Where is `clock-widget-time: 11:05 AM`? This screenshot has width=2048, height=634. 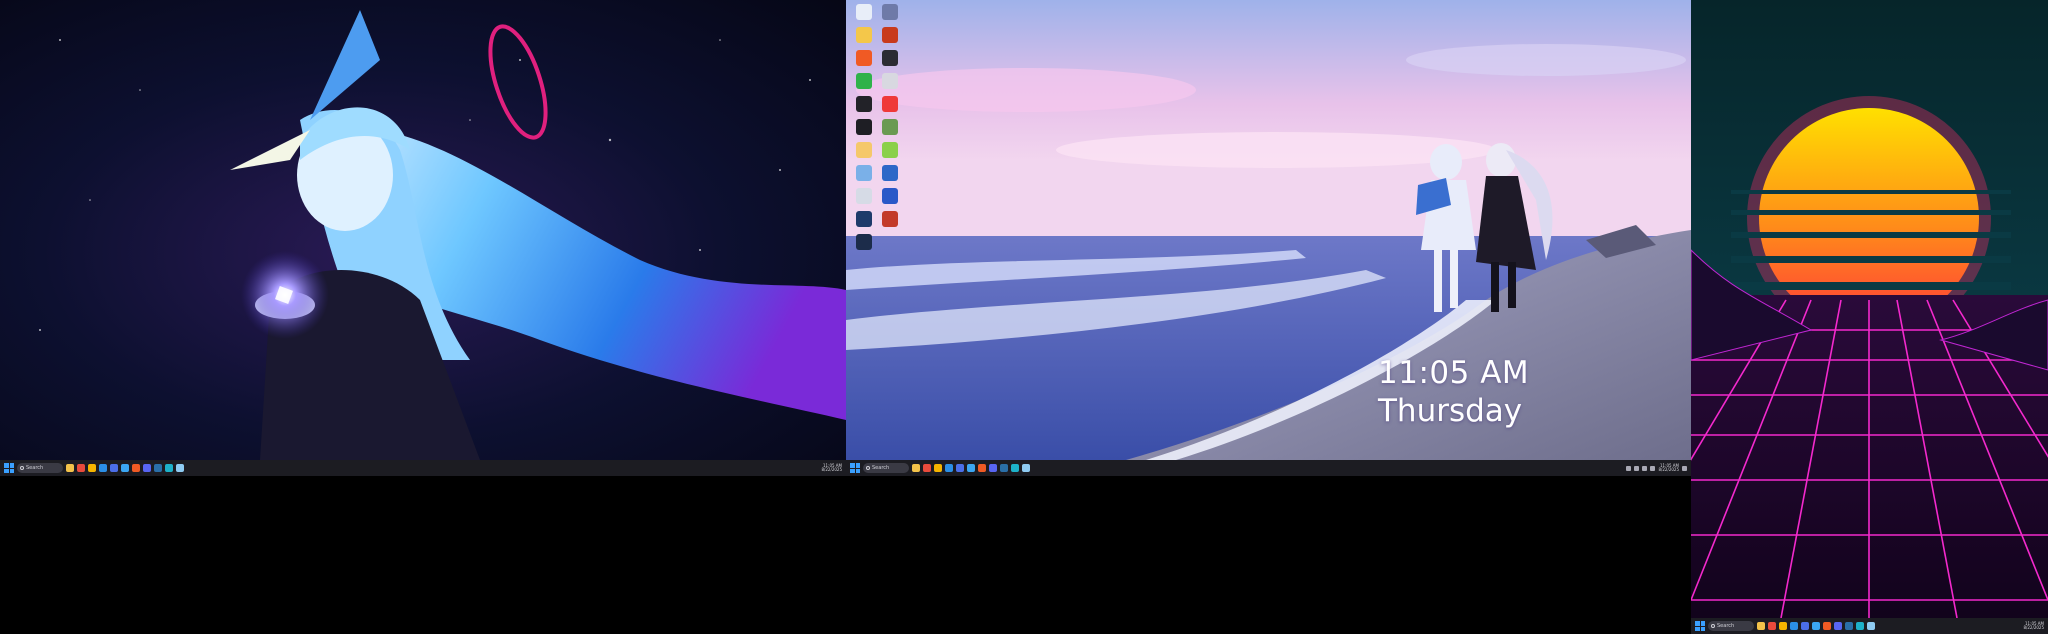
clock-widget-time: 11:05 AM is located at coordinates (1454, 373).